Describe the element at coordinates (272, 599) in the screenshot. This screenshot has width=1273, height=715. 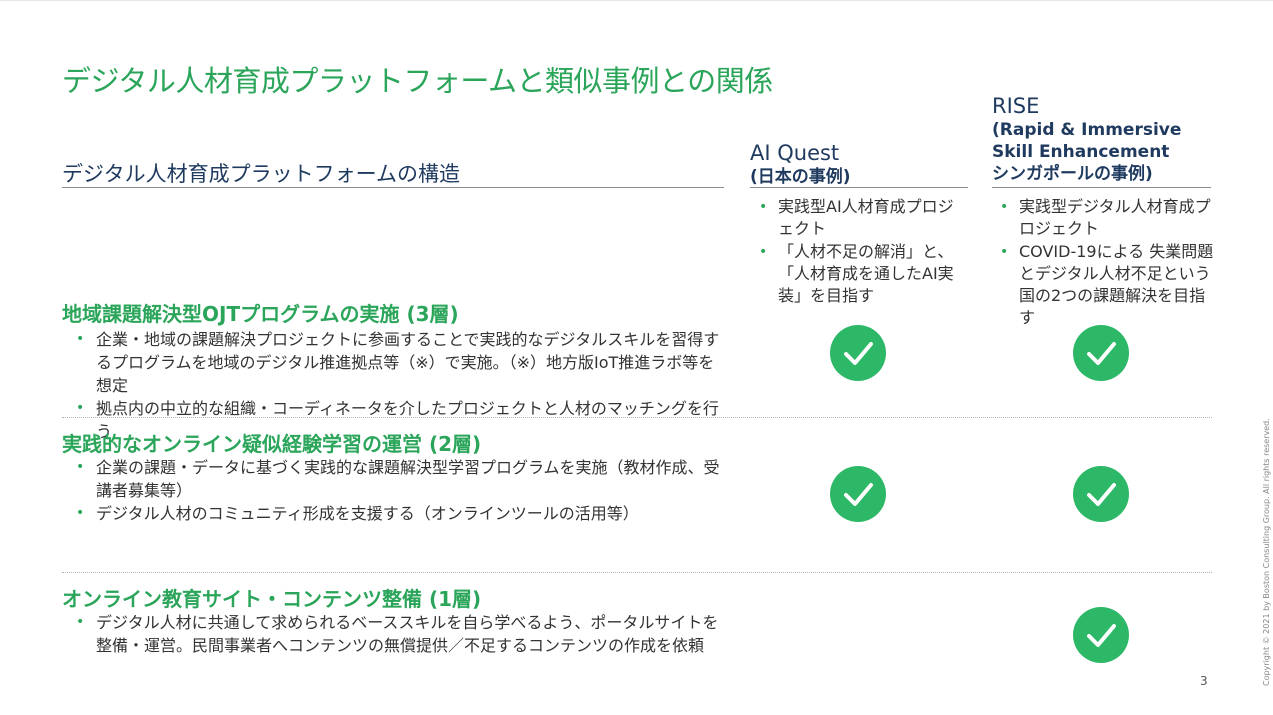
I see `layer1-title: オンライン教育サイト・コンテンツ整備 (1層)` at that location.